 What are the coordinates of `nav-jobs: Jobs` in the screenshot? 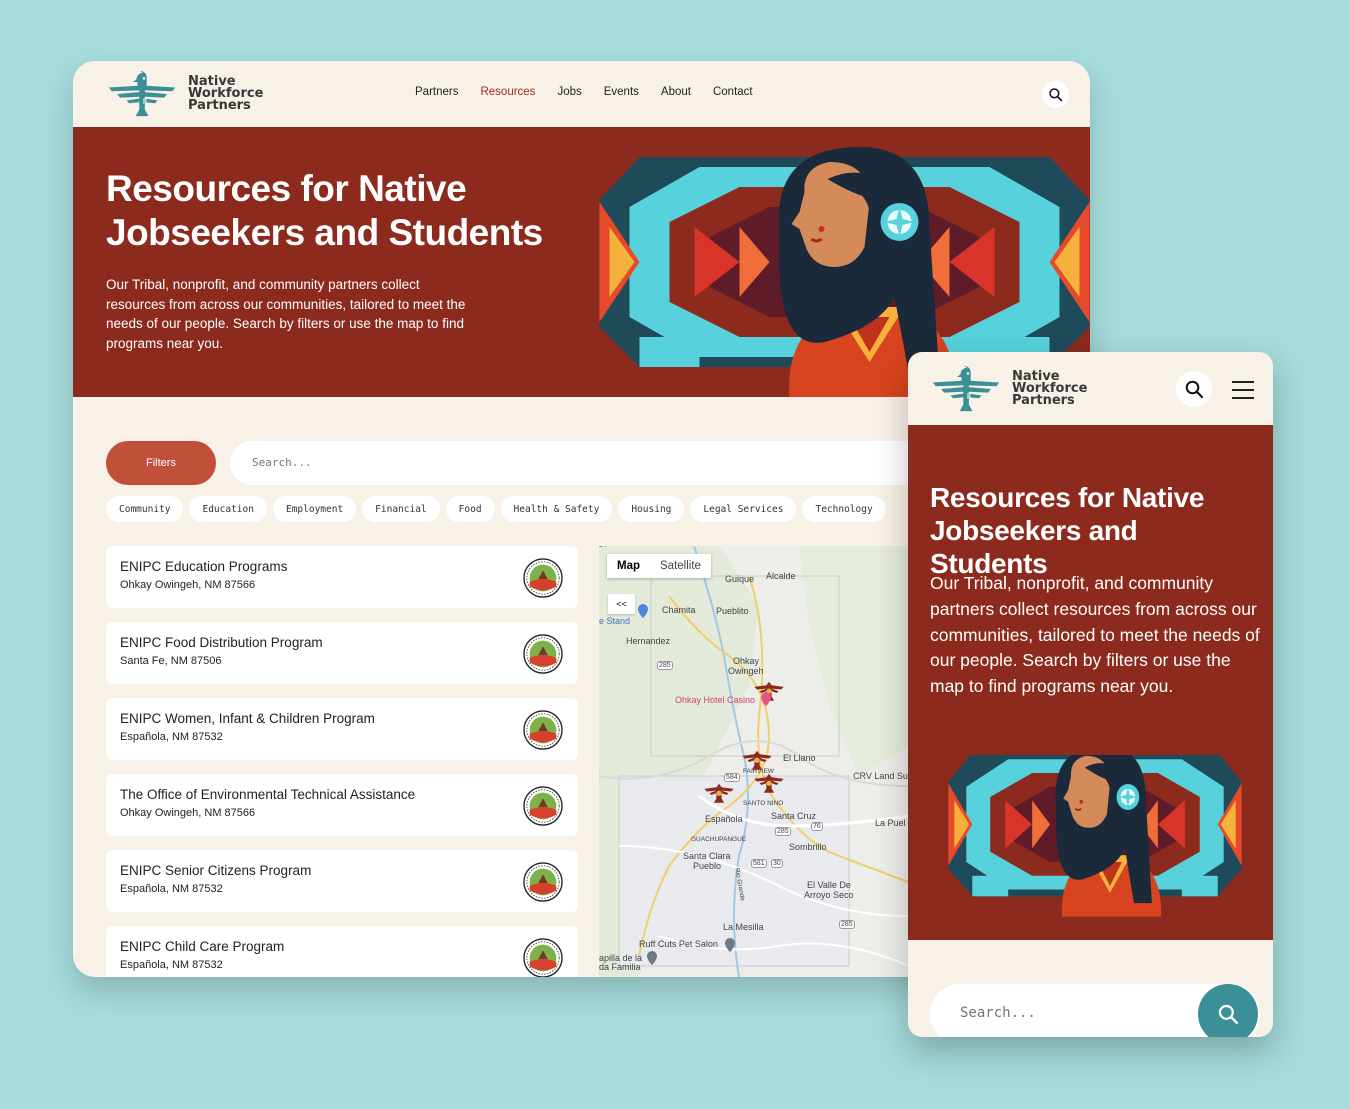 It's located at (569, 92).